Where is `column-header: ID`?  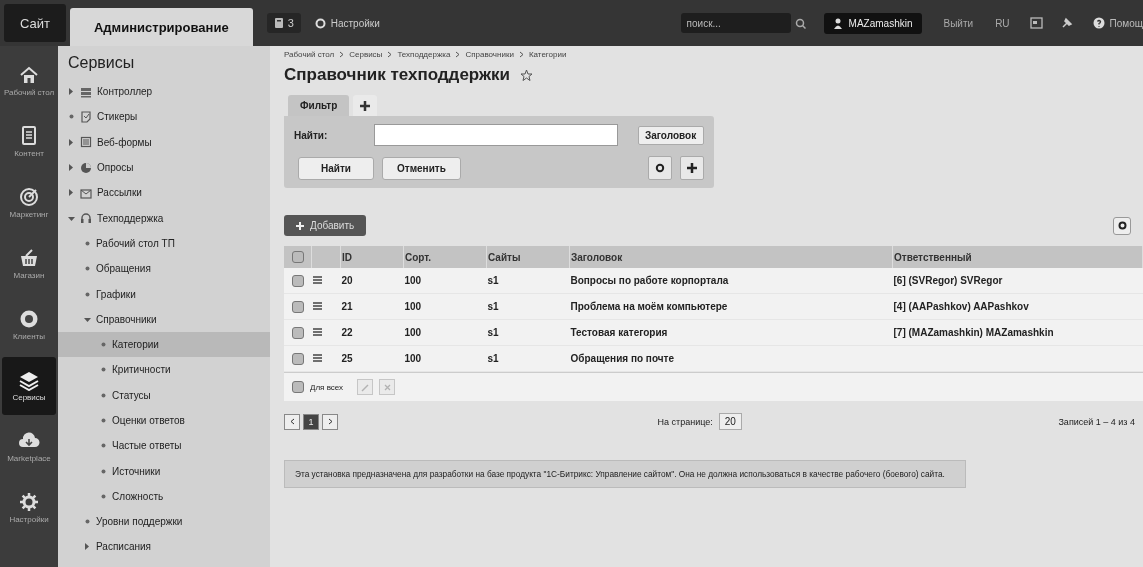
column-header: ID is located at coordinates (372, 257).